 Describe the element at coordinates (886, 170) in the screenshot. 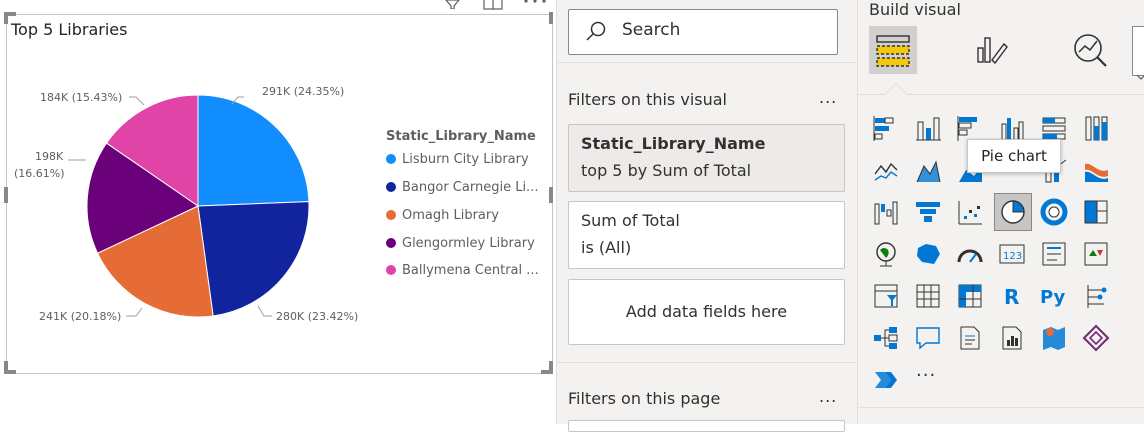

I see `line-chart-icon` at that location.